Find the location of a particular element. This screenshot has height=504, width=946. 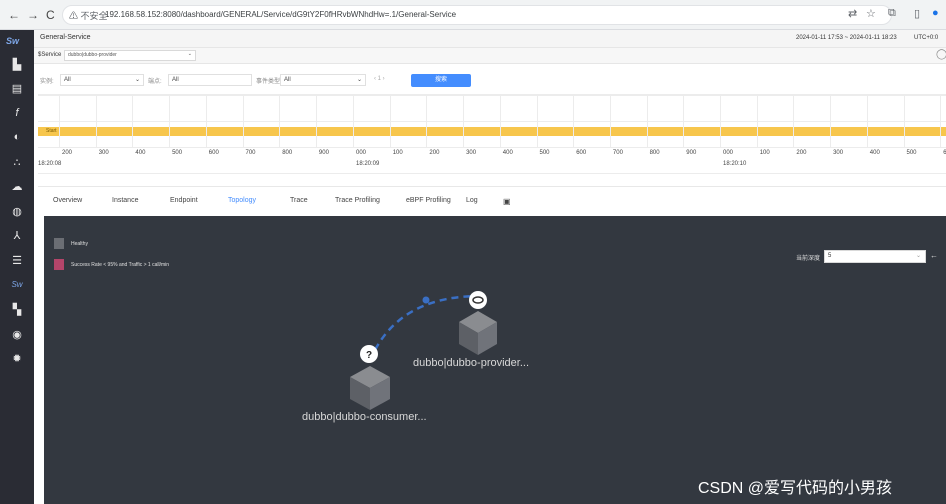

tab-endpoint: Endpoint is located at coordinates (184, 200).